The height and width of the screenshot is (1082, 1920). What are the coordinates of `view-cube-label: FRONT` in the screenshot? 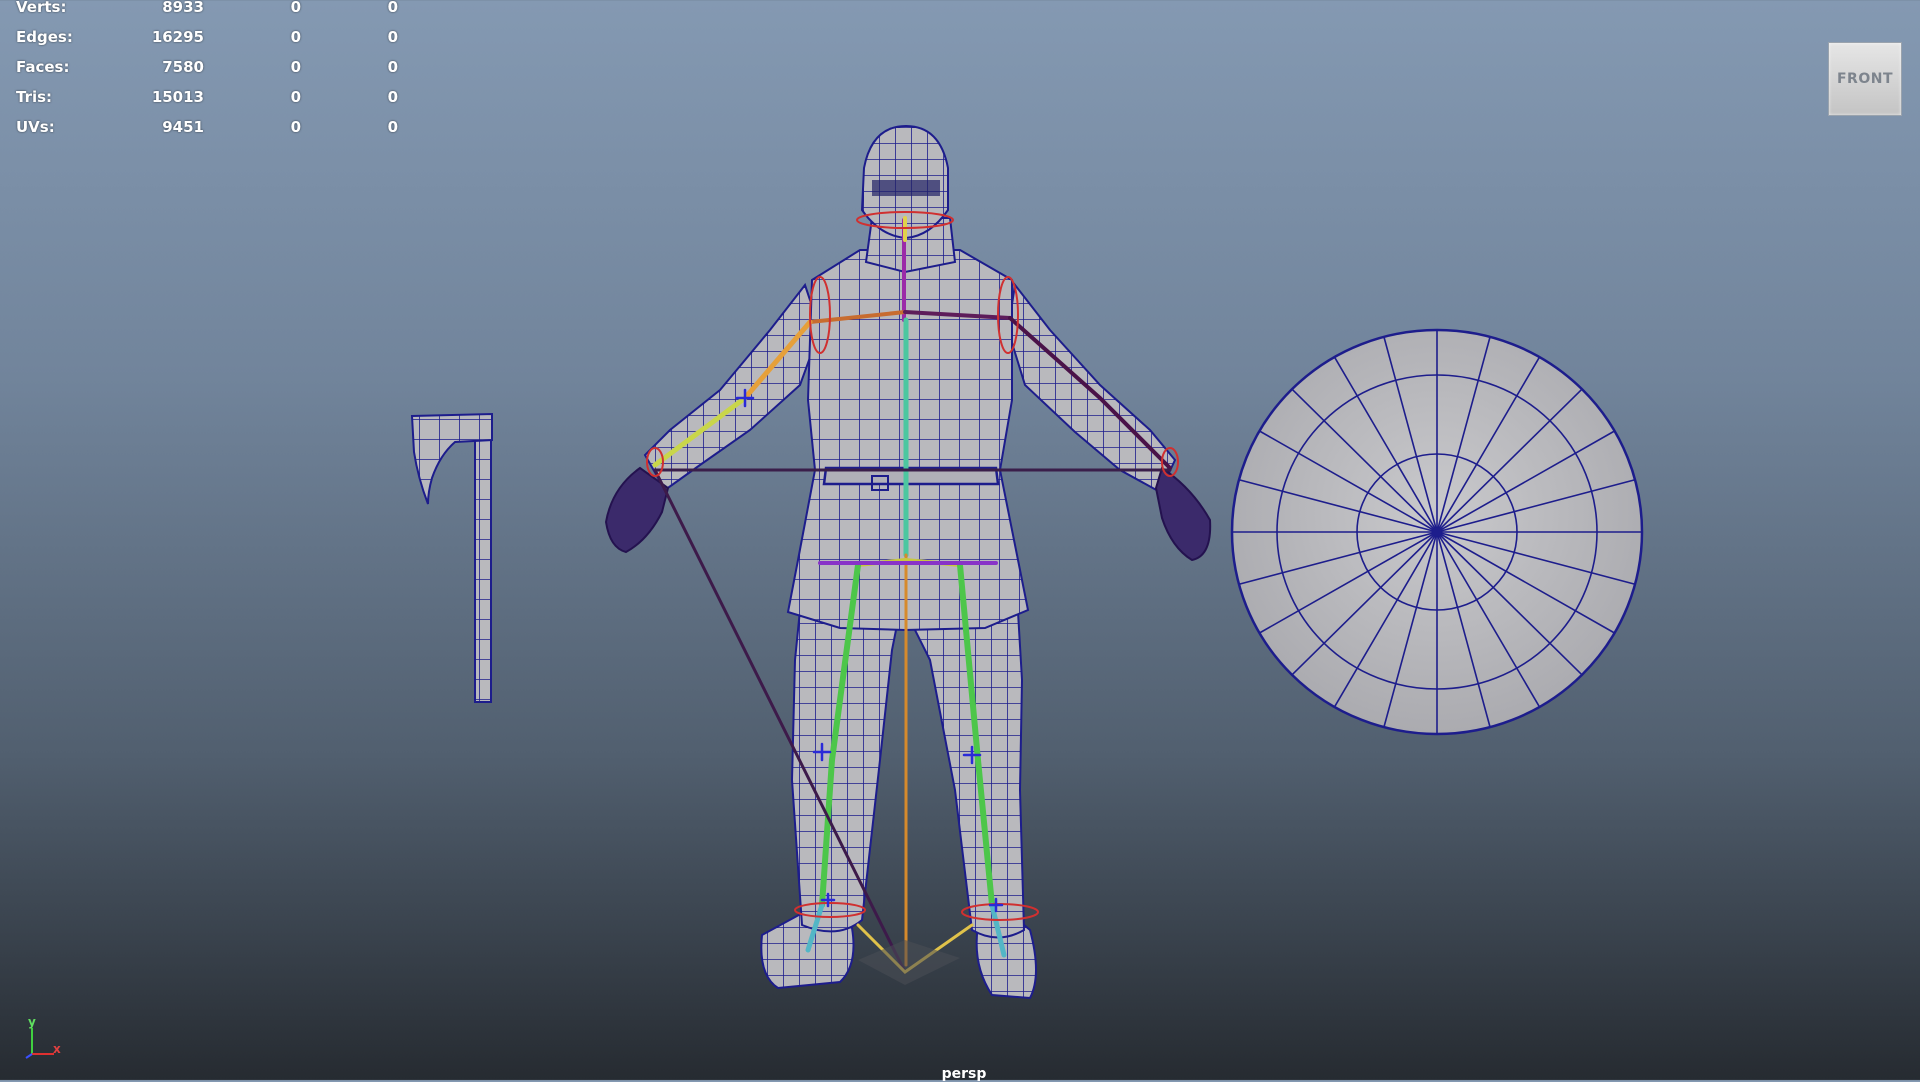 It's located at (1864, 79).